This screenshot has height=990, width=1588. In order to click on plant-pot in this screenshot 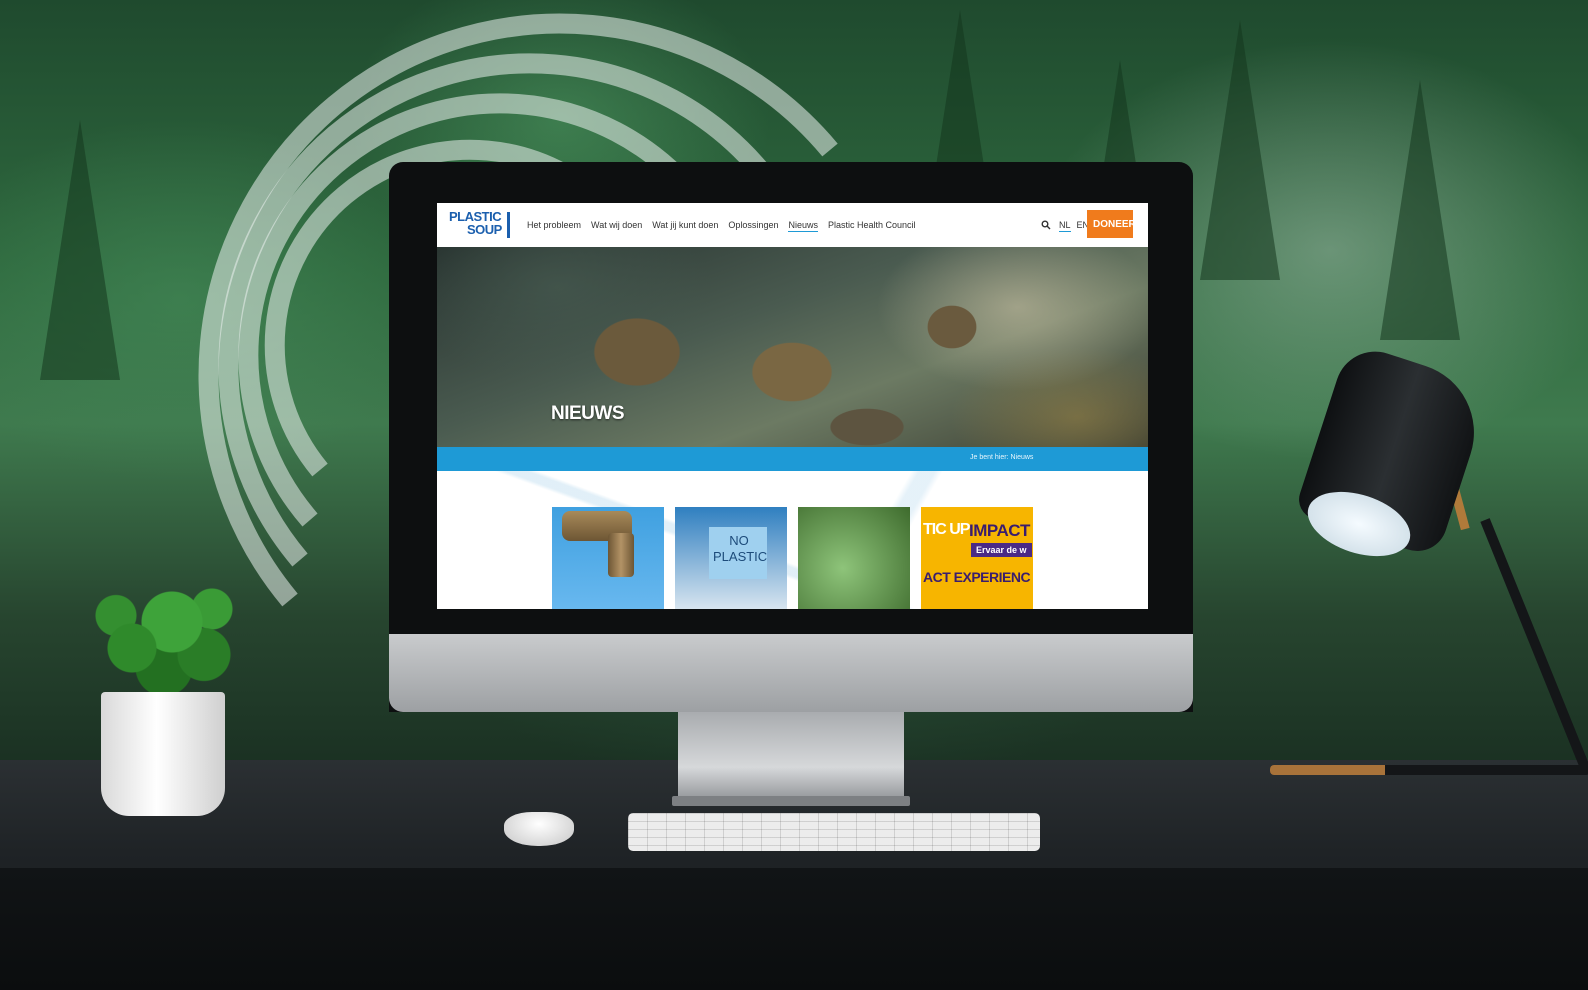, I will do `click(163, 754)`.